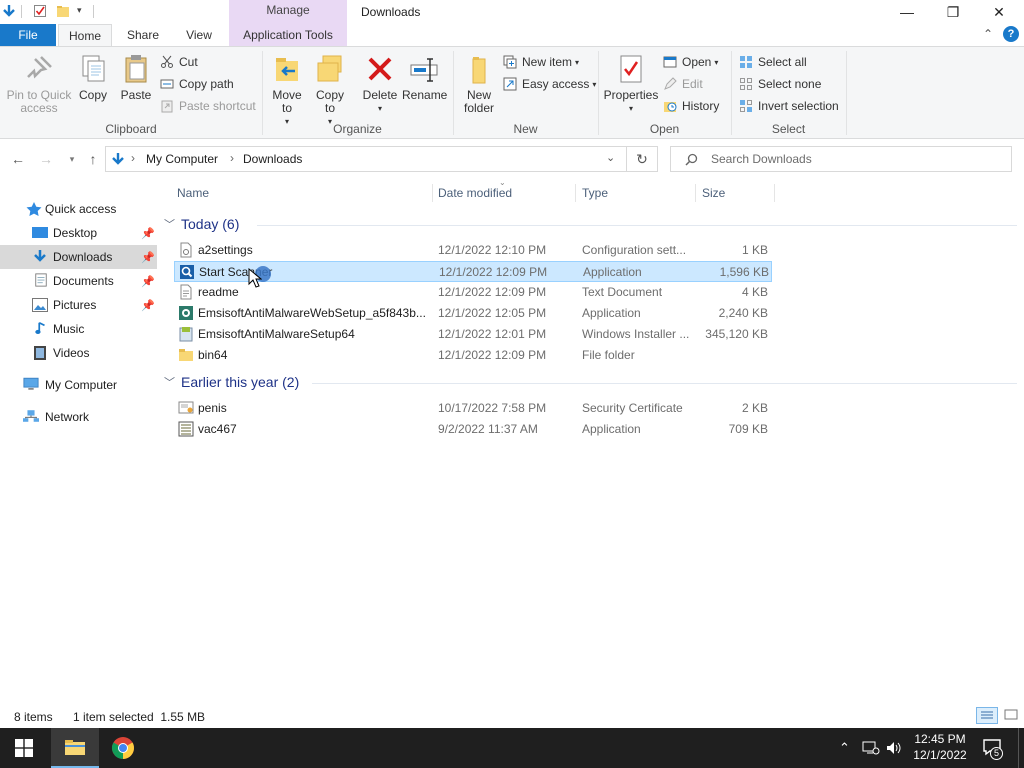 This screenshot has width=1024, height=768. I want to click on tab-application-tools: Application Tools, so click(288, 35).